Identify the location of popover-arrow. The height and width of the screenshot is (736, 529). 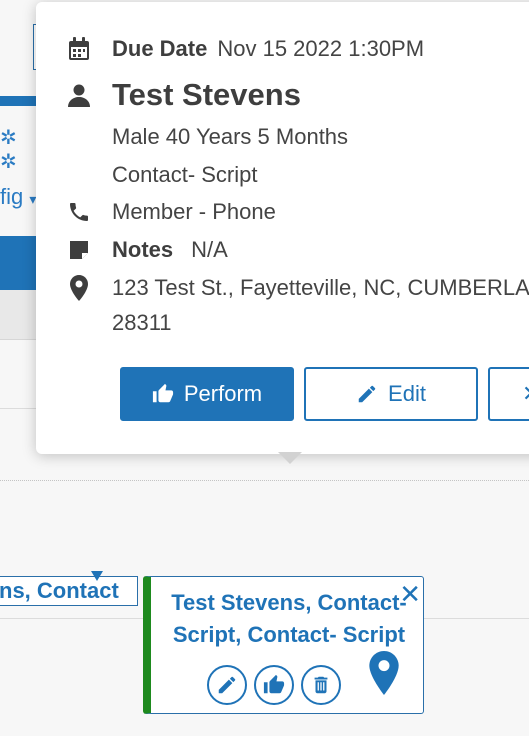
(290, 458).